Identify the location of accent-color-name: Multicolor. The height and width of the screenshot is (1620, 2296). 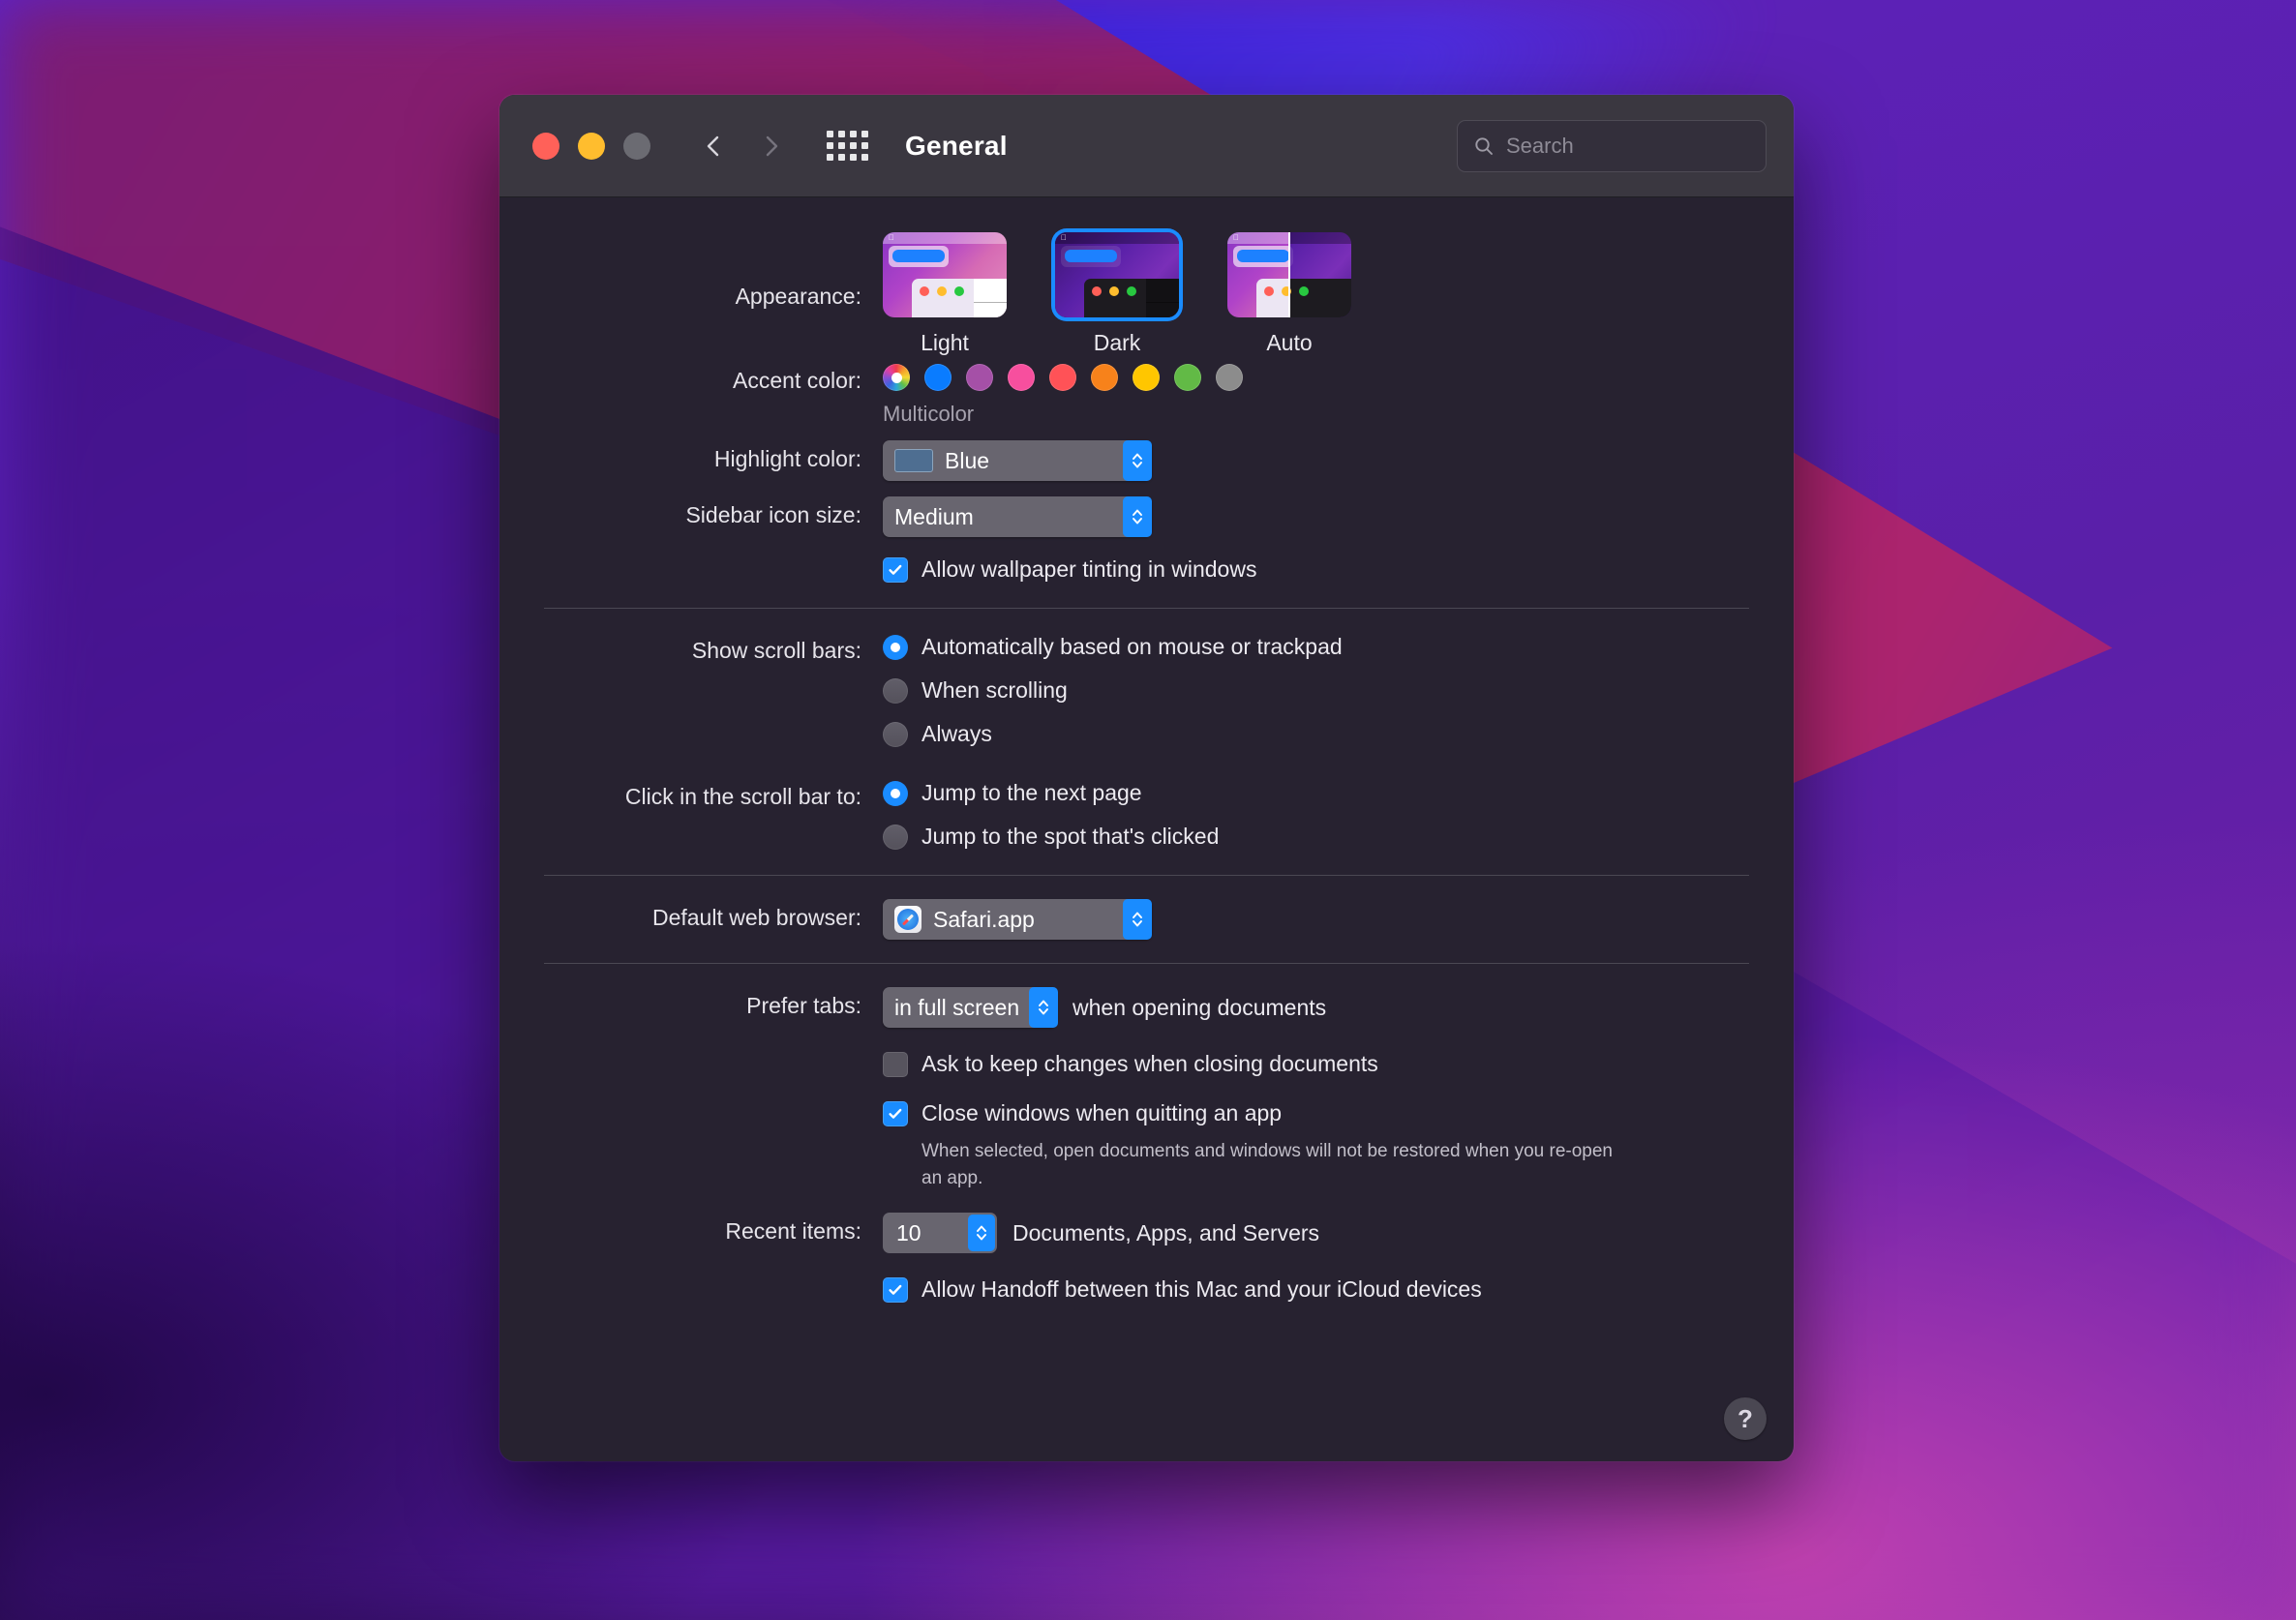
(929, 414).